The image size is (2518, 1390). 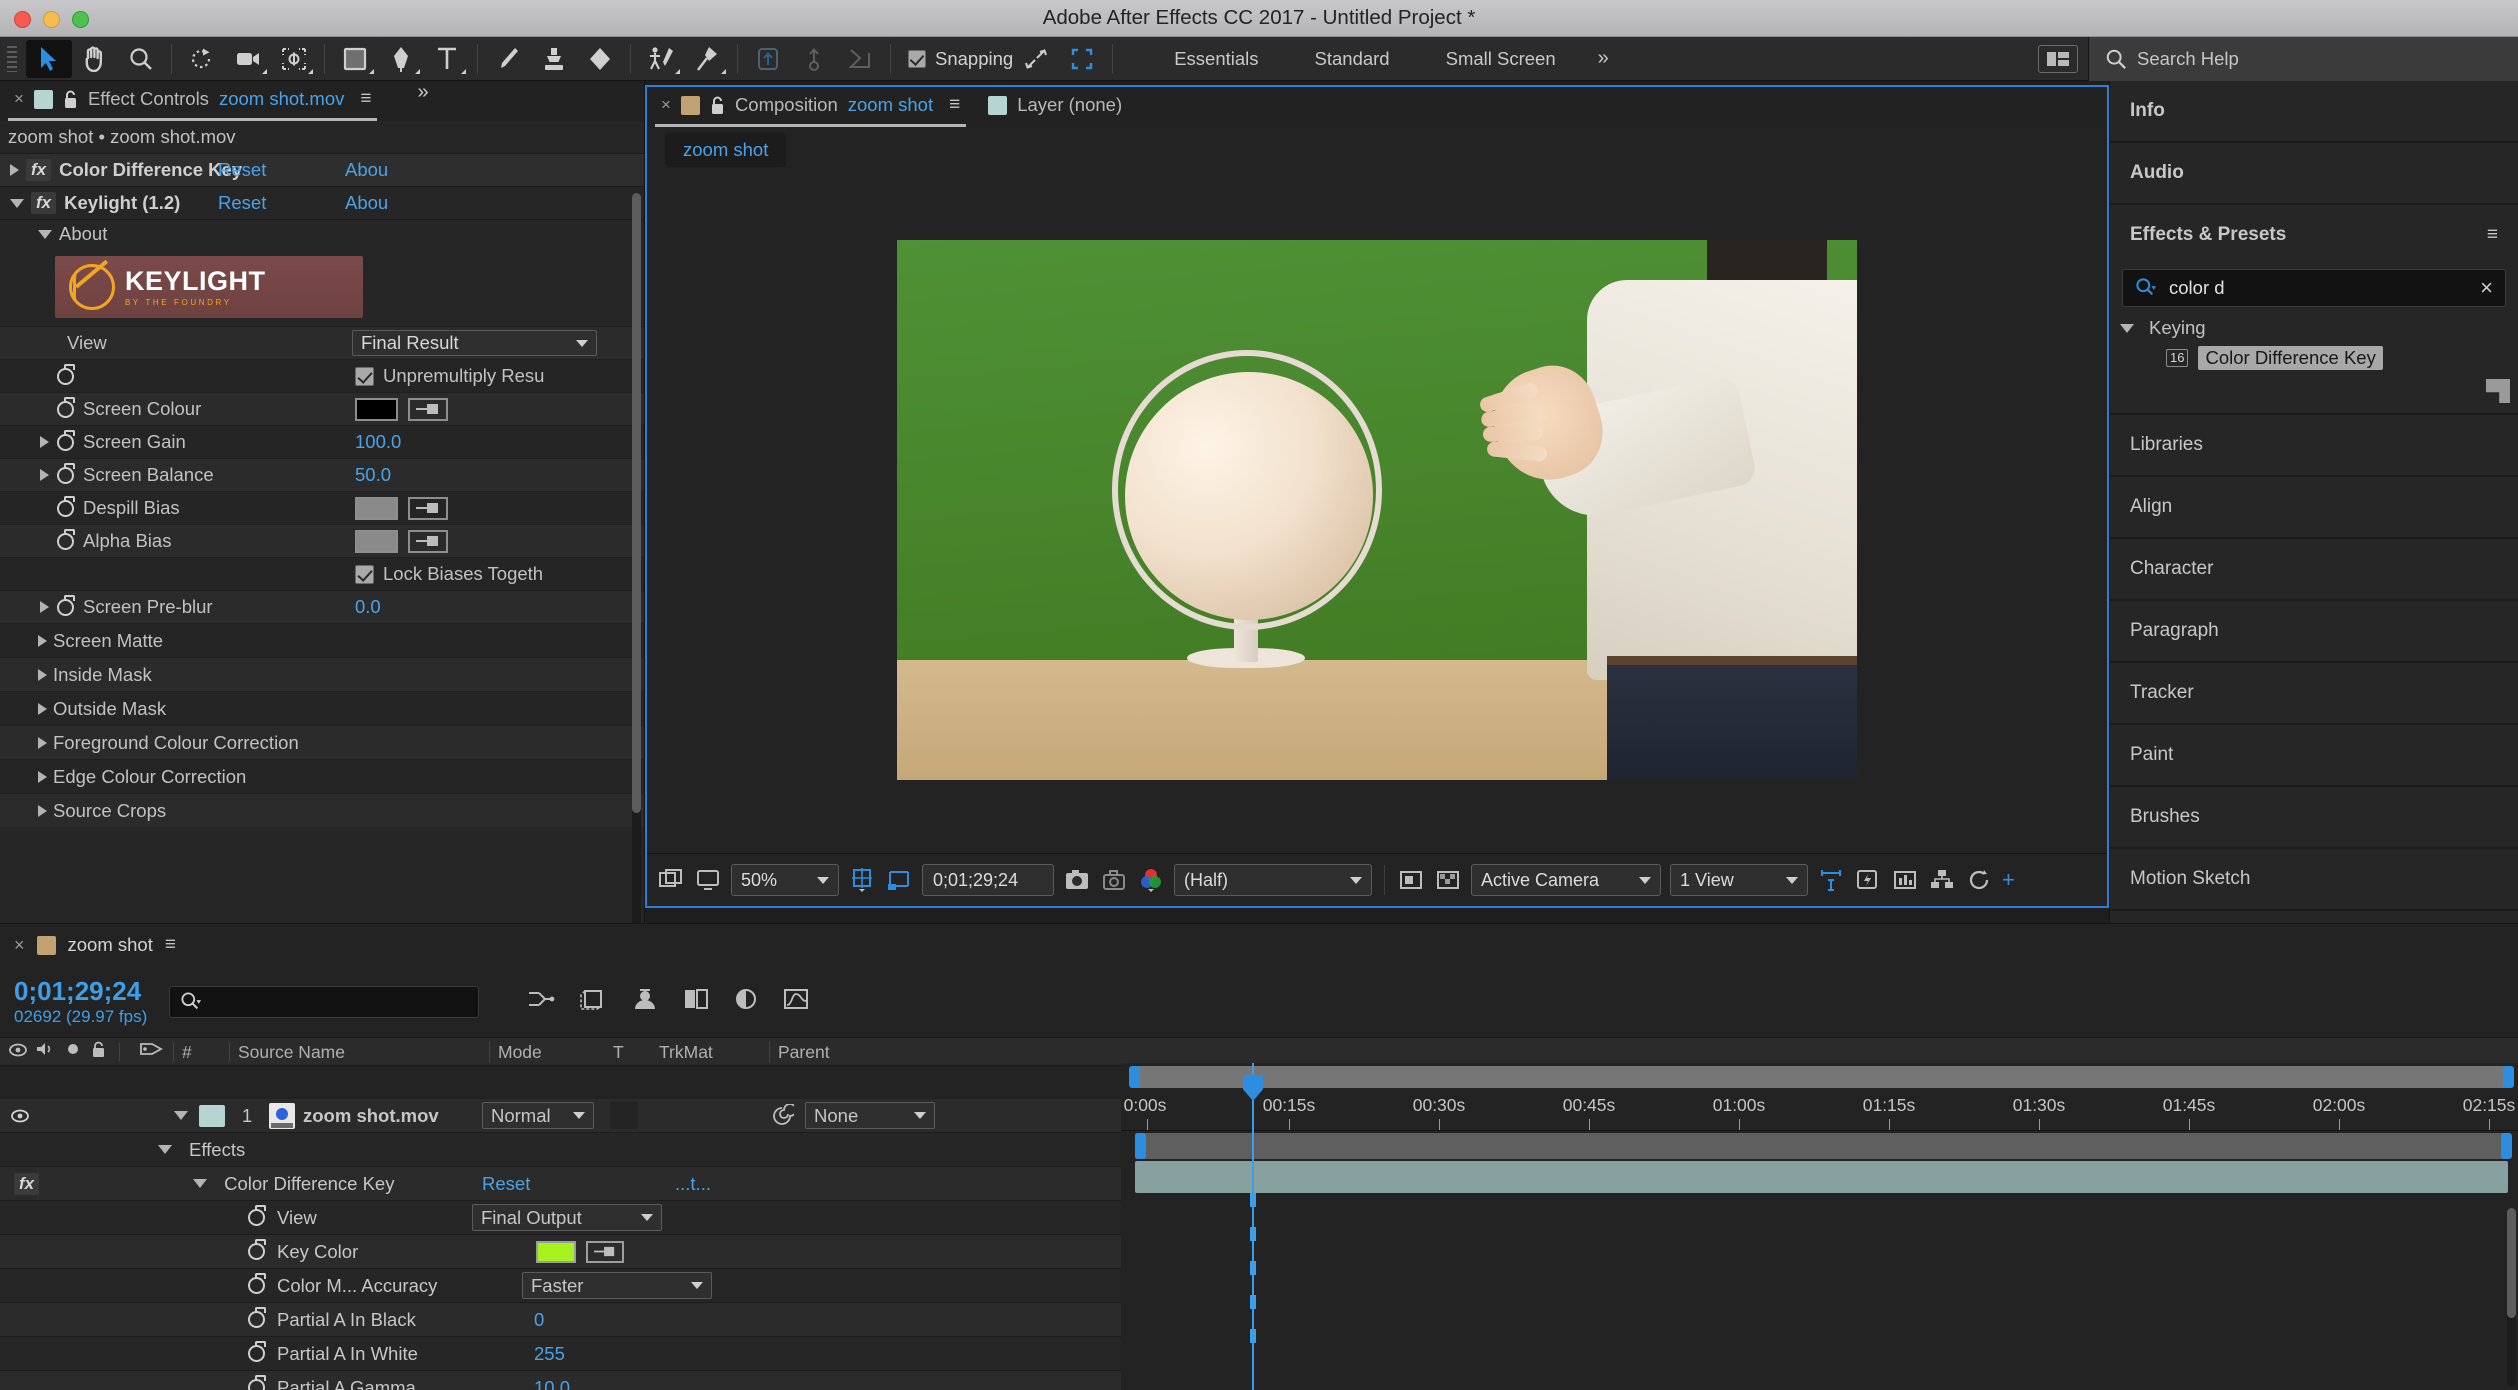 I want to click on effect-row-color-difference-key: fx Color Difference Key Reset Abou, so click(x=322, y=169).